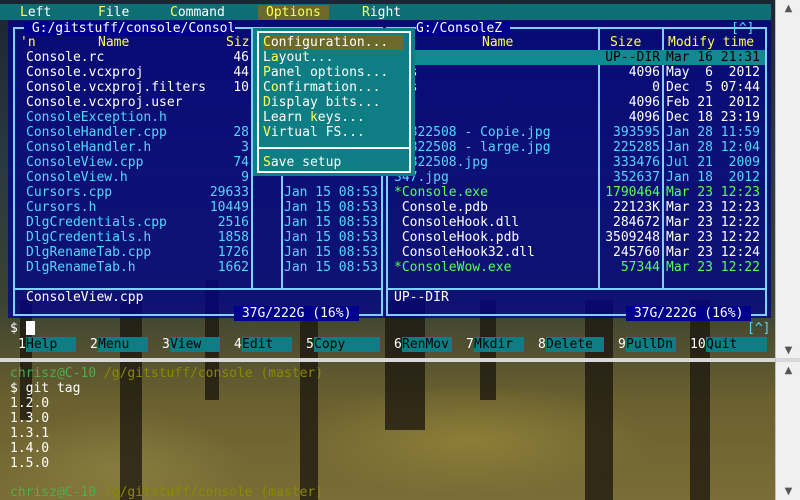 The width and height of the screenshot is (800, 500). Describe the element at coordinates (626, 42) in the screenshot. I see `right-col-size: Size` at that location.